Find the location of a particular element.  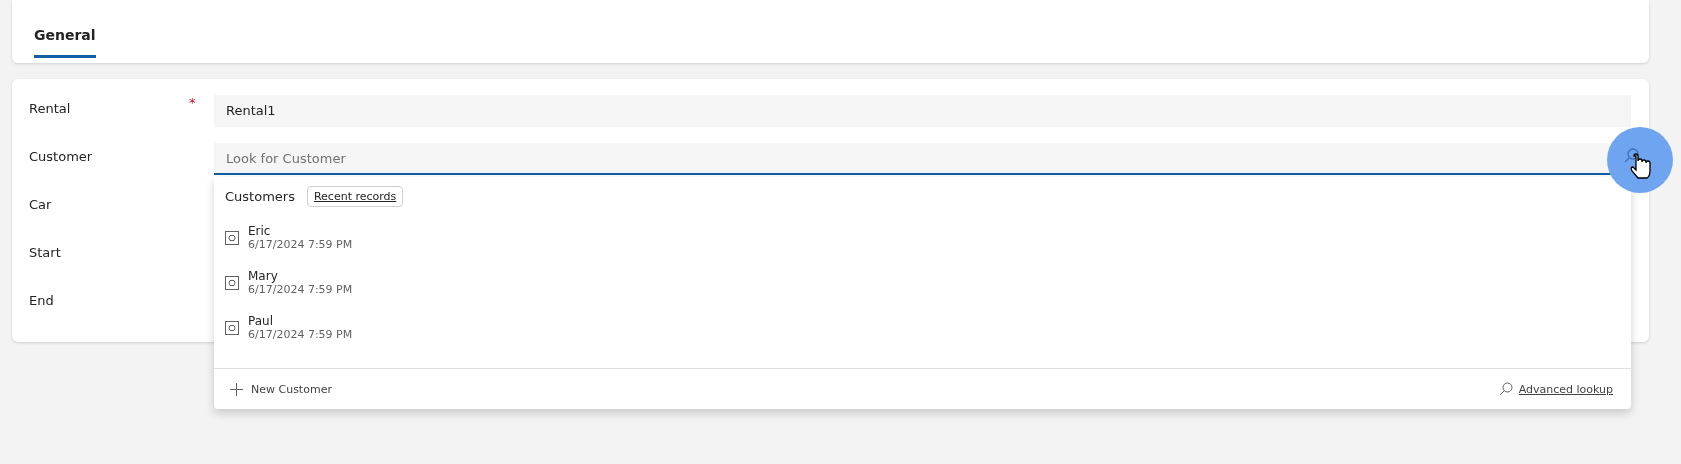

filter-button: Recent records is located at coordinates (355, 196).